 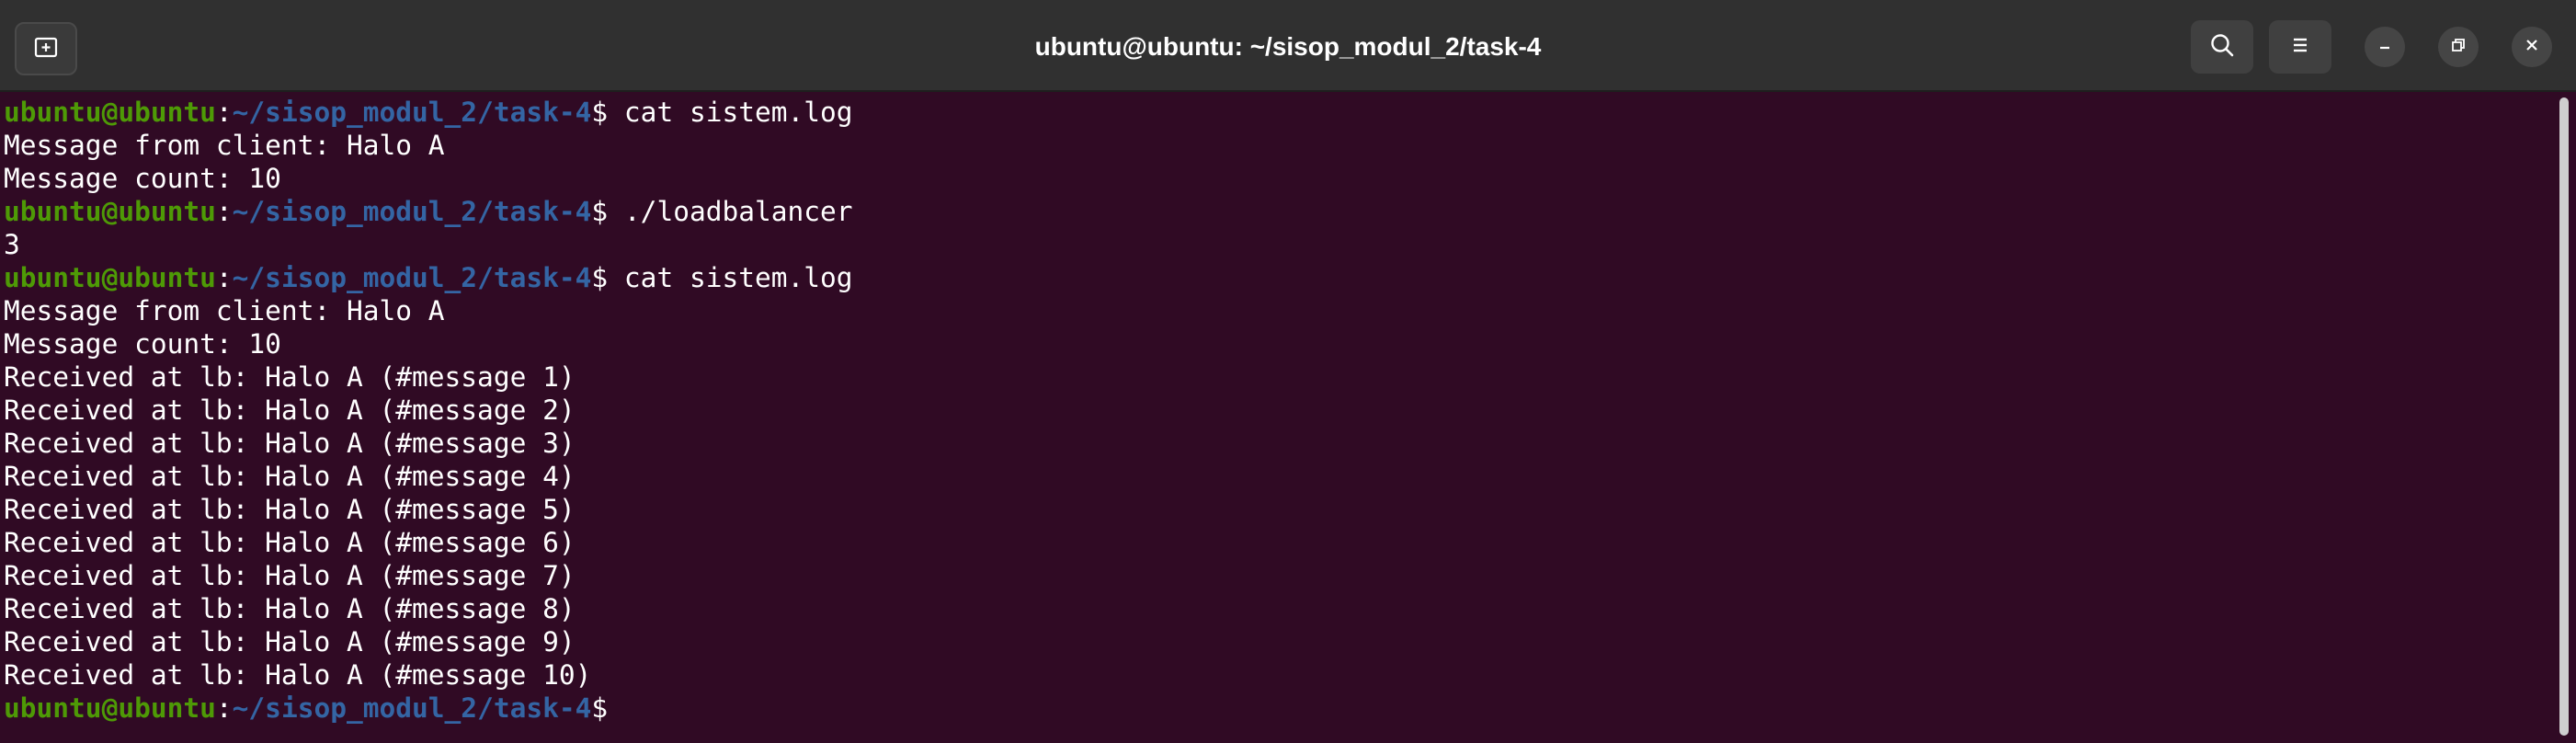 I want to click on menu-button, so click(x=2300, y=47).